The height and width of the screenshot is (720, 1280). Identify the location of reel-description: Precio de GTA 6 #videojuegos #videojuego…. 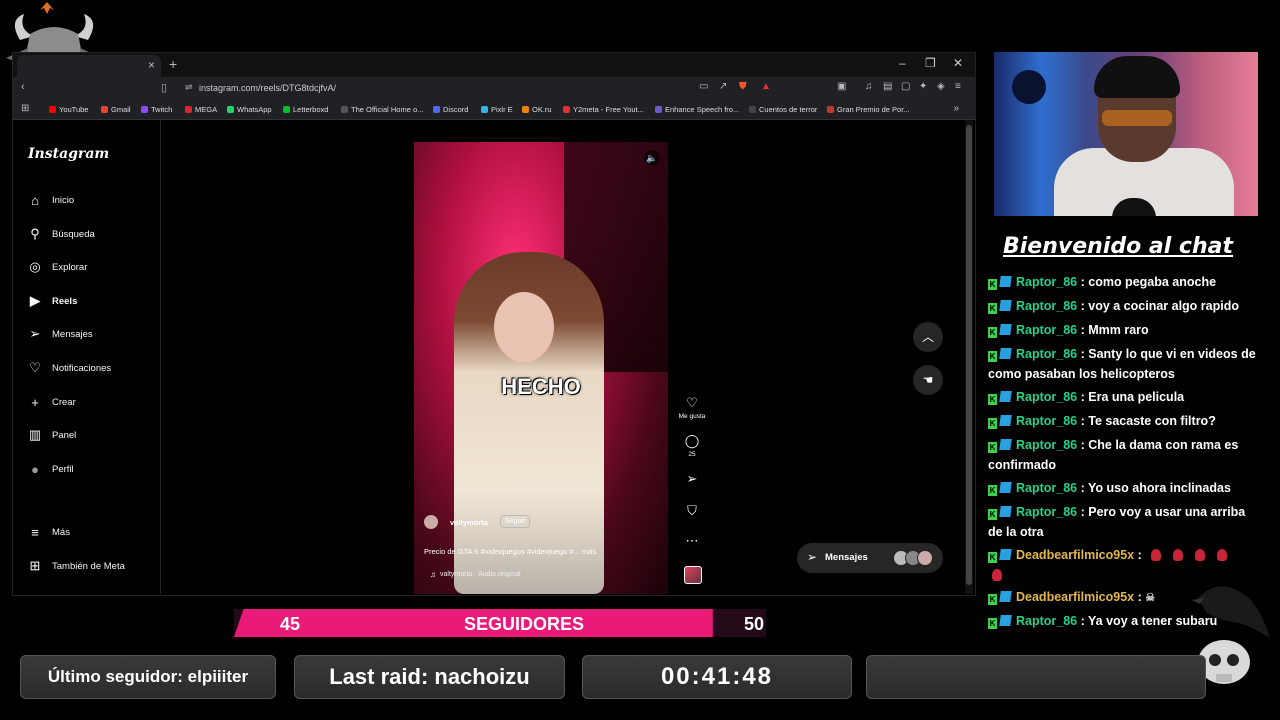
(510, 551).